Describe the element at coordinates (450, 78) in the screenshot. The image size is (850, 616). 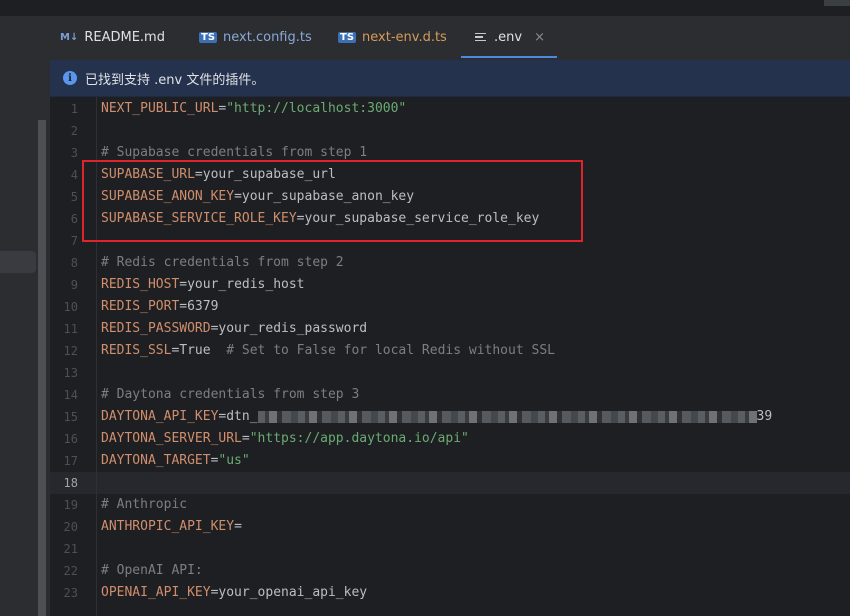
I see `plugin-notification-banner: i 已找到支持 .env 文件的插件。` at that location.